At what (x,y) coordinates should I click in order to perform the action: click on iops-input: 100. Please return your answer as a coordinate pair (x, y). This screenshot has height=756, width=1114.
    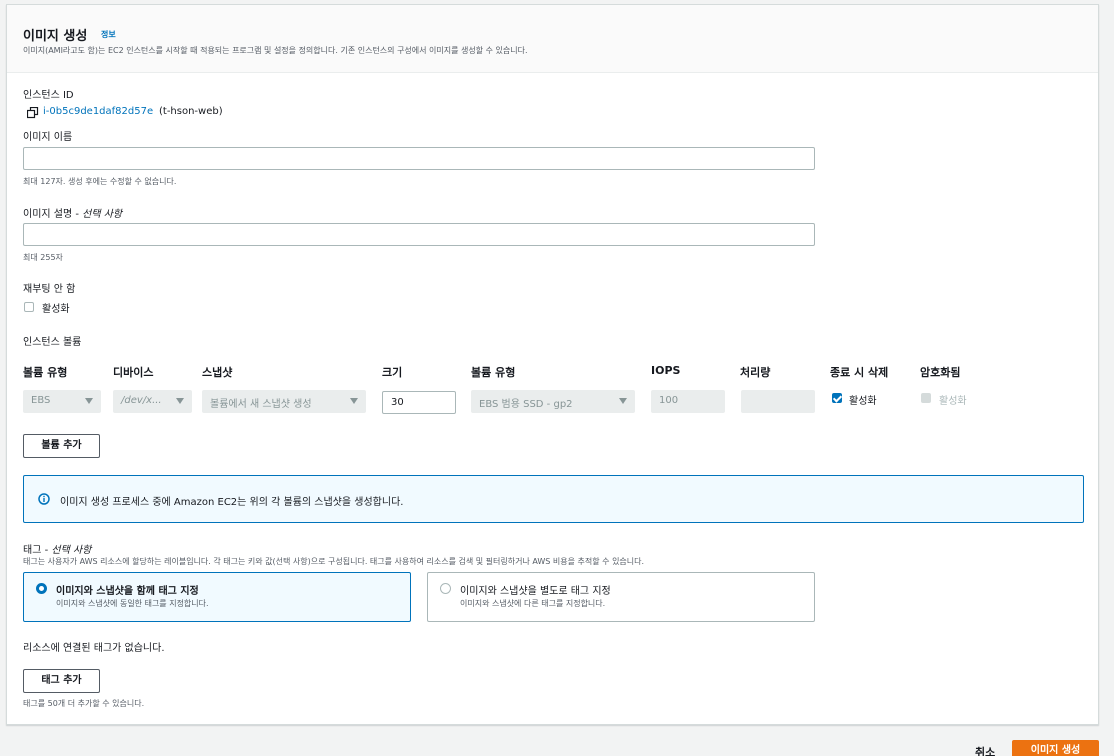
    Looking at the image, I should click on (688, 401).